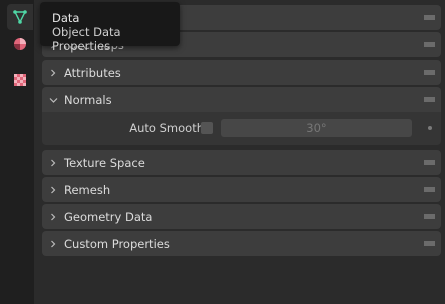 The width and height of the screenshot is (445, 304). I want to click on panel-label: Texture Space, so click(104, 162).